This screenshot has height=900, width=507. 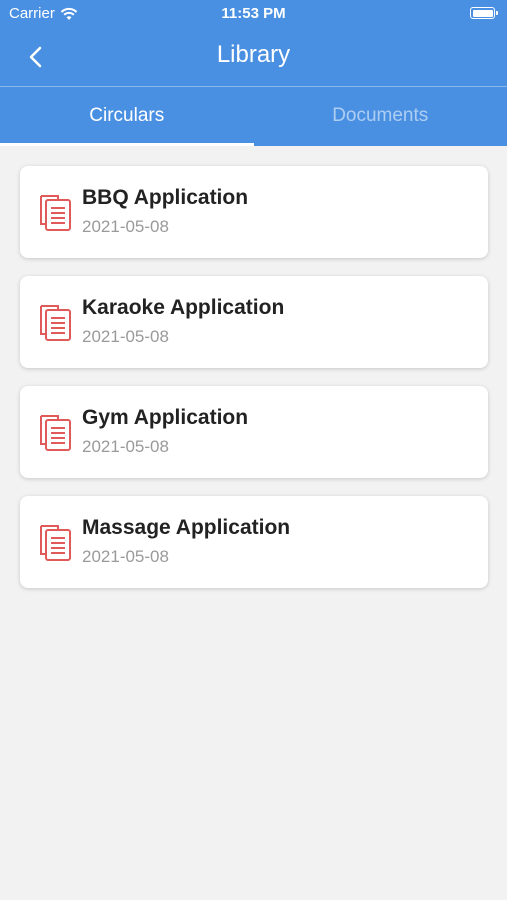 I want to click on tab-bar: Circulars Documents, so click(x=253, y=116).